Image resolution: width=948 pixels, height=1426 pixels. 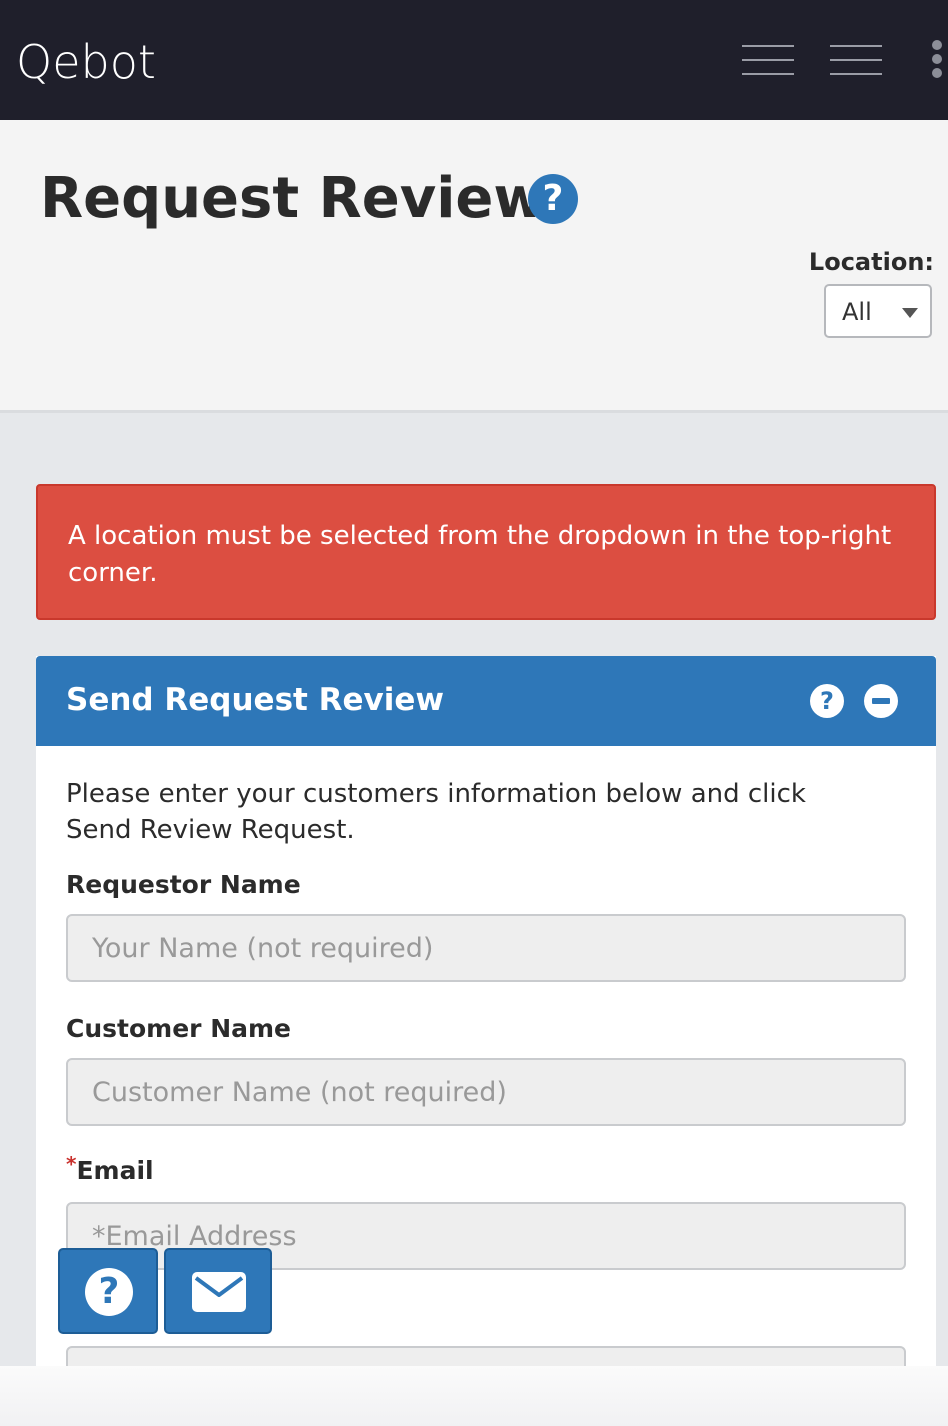 I want to click on caret-down-icon, so click(x=910, y=313).